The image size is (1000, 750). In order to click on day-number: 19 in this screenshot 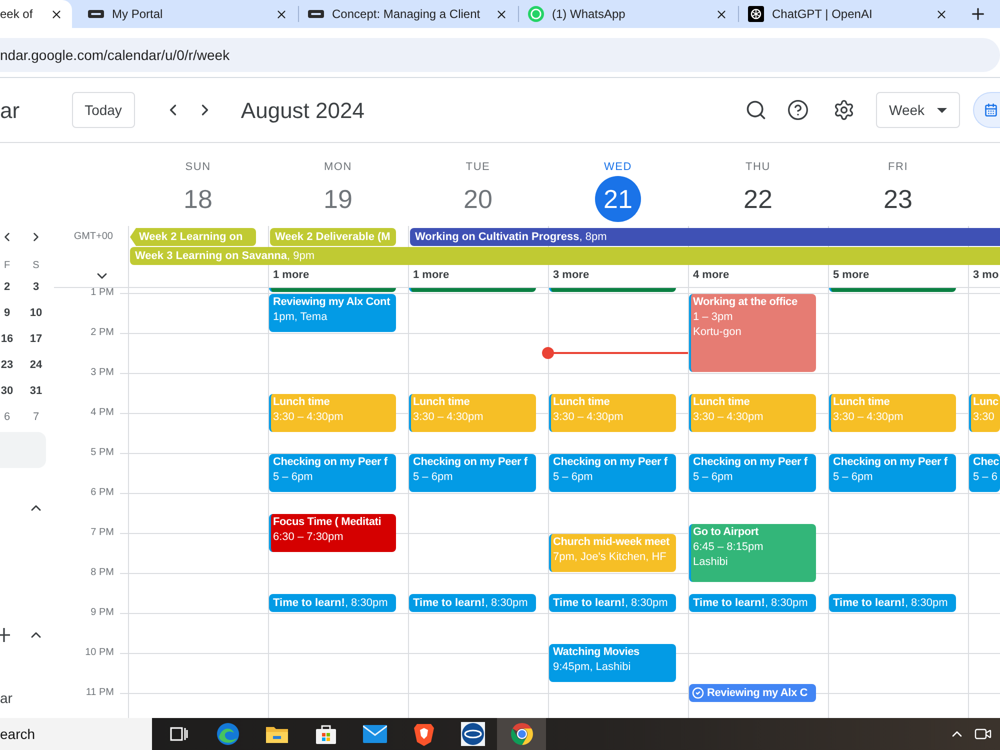, I will do `click(338, 199)`.